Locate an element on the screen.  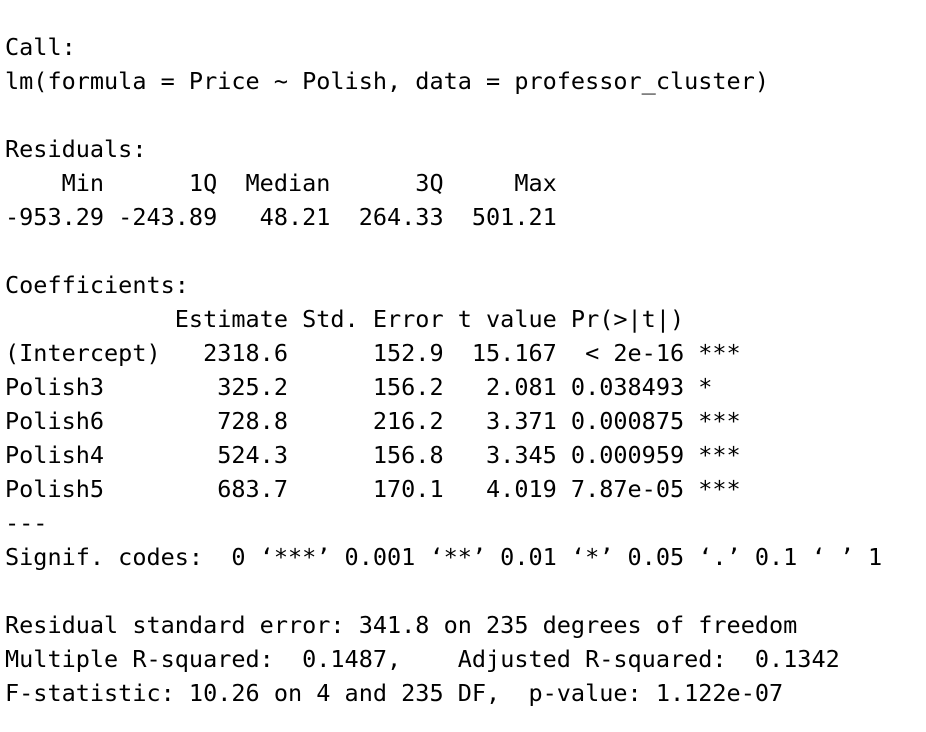
coefficients-label: Coefficients: is located at coordinates (97, 285).